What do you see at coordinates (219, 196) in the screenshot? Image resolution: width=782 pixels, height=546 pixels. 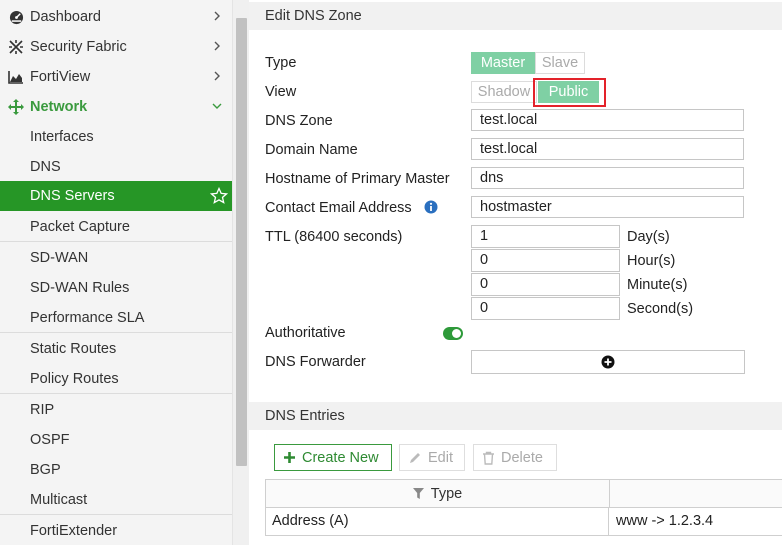 I see `star-favorite-icon` at bounding box center [219, 196].